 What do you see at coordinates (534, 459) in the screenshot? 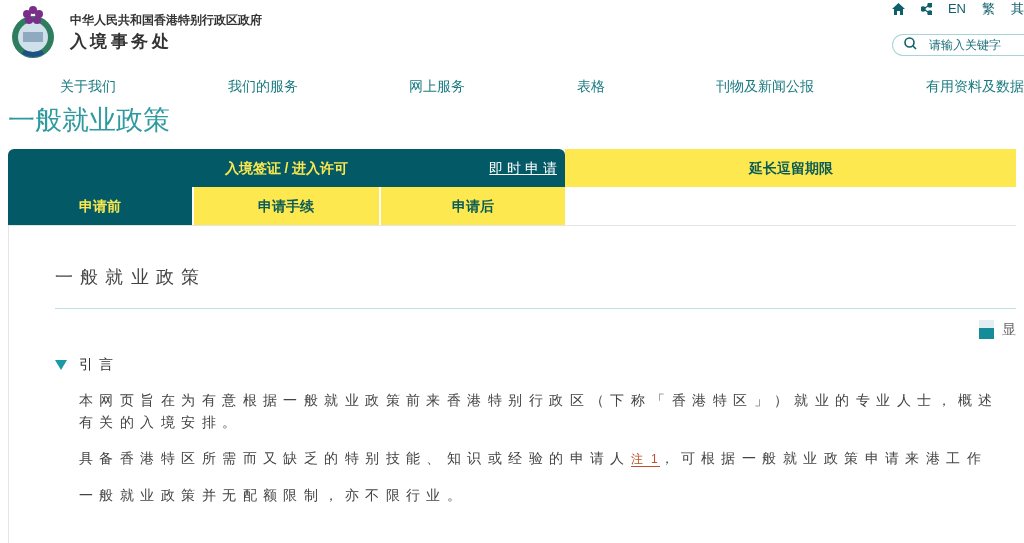
I see `body-paragraph: 具备香港特区所需而又缺乏的特别技能、知识或经验的申请人 注 1，可根据一般就业政策申请来港工作` at bounding box center [534, 459].